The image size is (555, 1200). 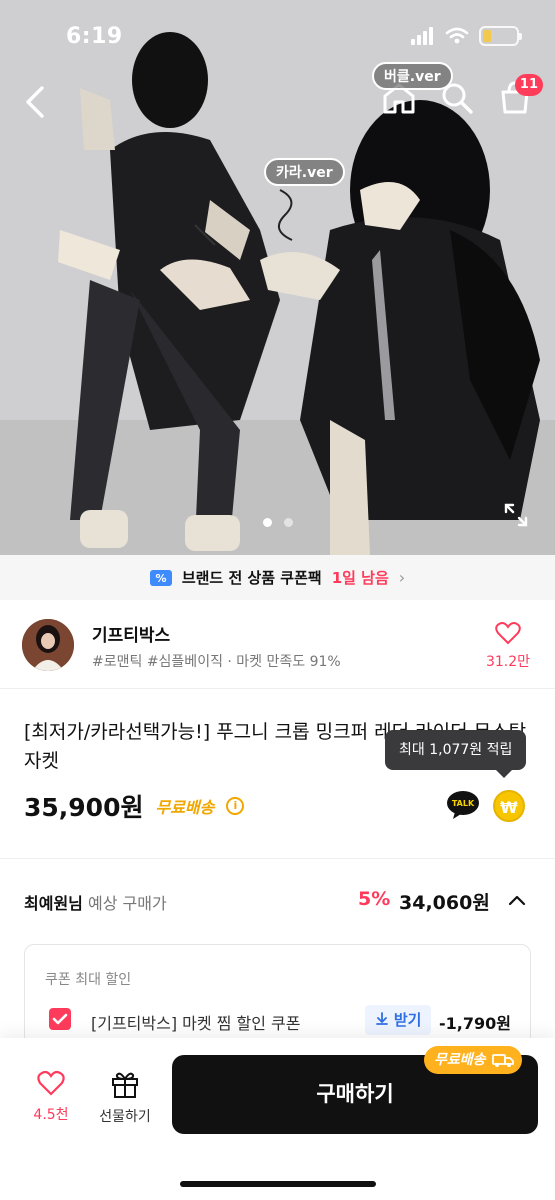 I want to click on price-row: 35,900원 무료배송 i, so click(x=134, y=806).